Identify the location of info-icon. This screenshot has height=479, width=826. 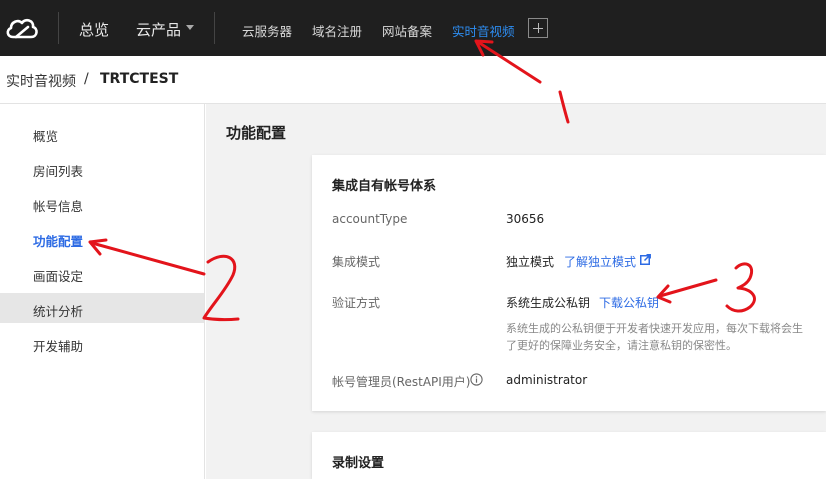
(476, 379).